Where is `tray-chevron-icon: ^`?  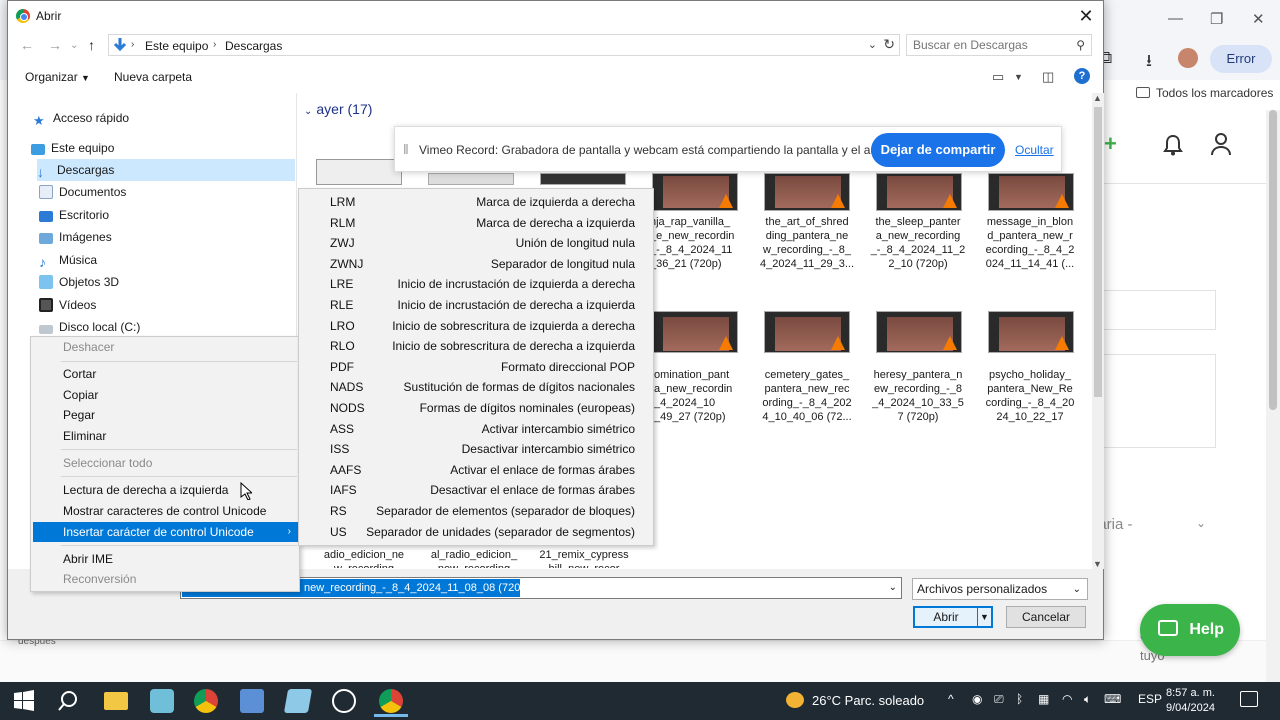 tray-chevron-icon: ^ is located at coordinates (951, 699).